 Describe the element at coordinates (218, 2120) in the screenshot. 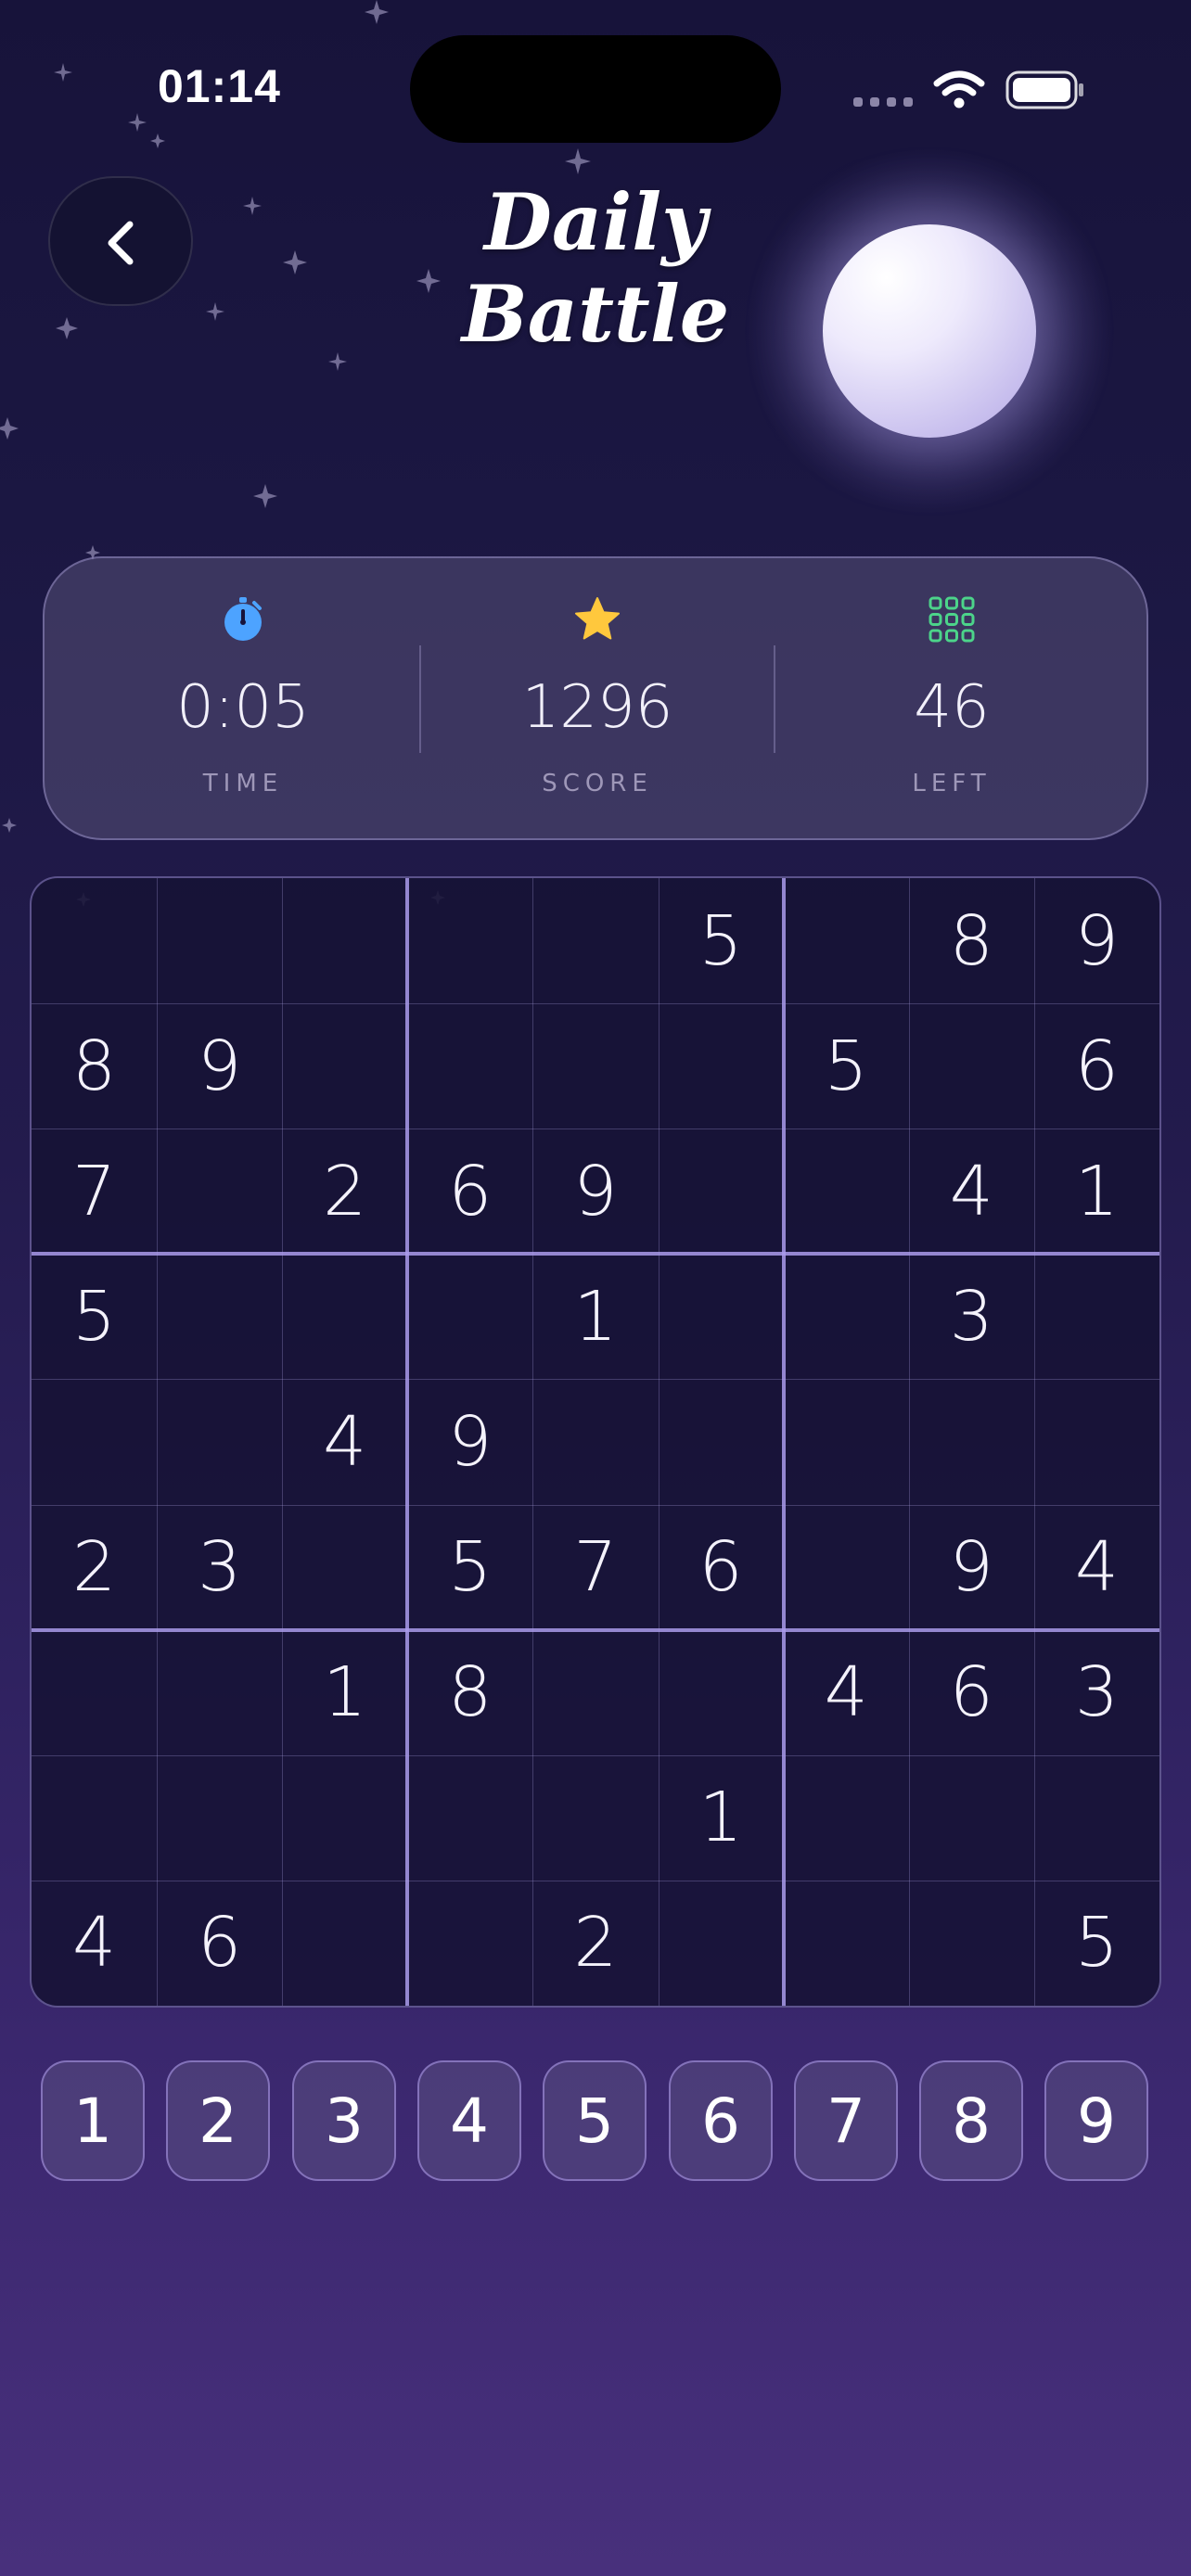

I see `number-key-2: 2` at that location.